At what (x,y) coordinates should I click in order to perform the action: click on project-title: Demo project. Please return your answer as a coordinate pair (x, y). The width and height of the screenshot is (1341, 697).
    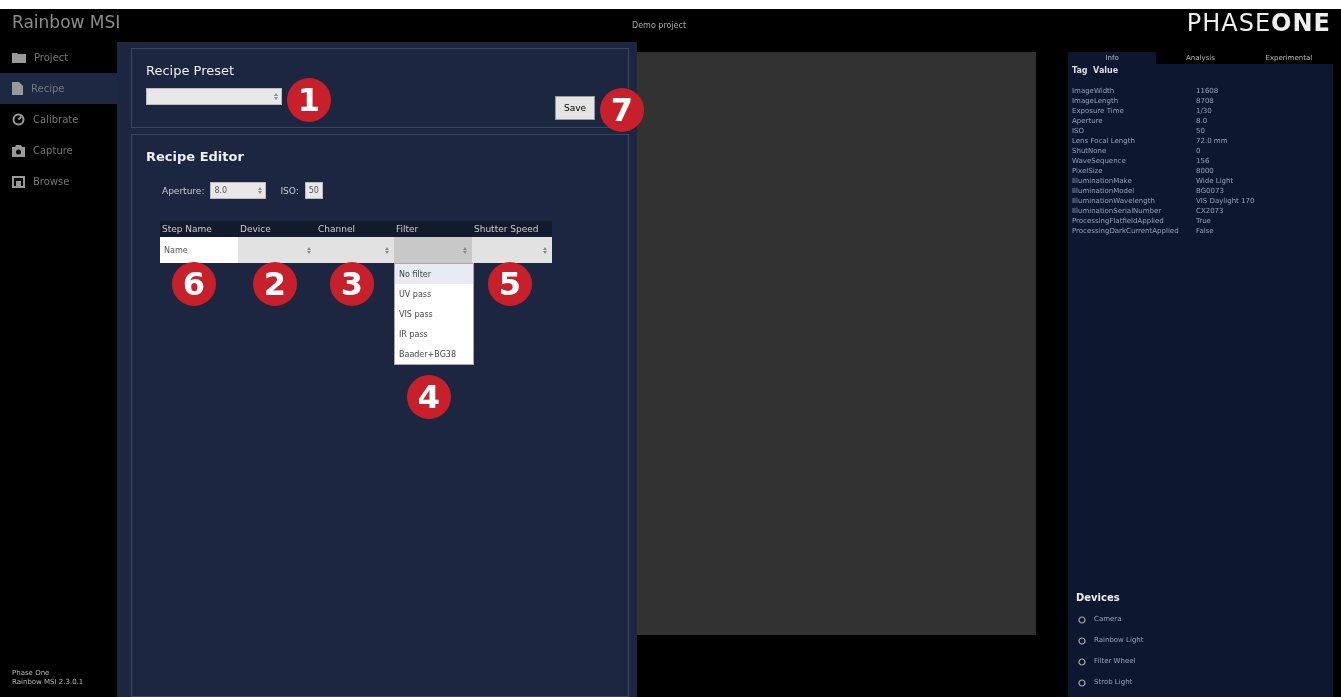
    Looking at the image, I should click on (659, 25).